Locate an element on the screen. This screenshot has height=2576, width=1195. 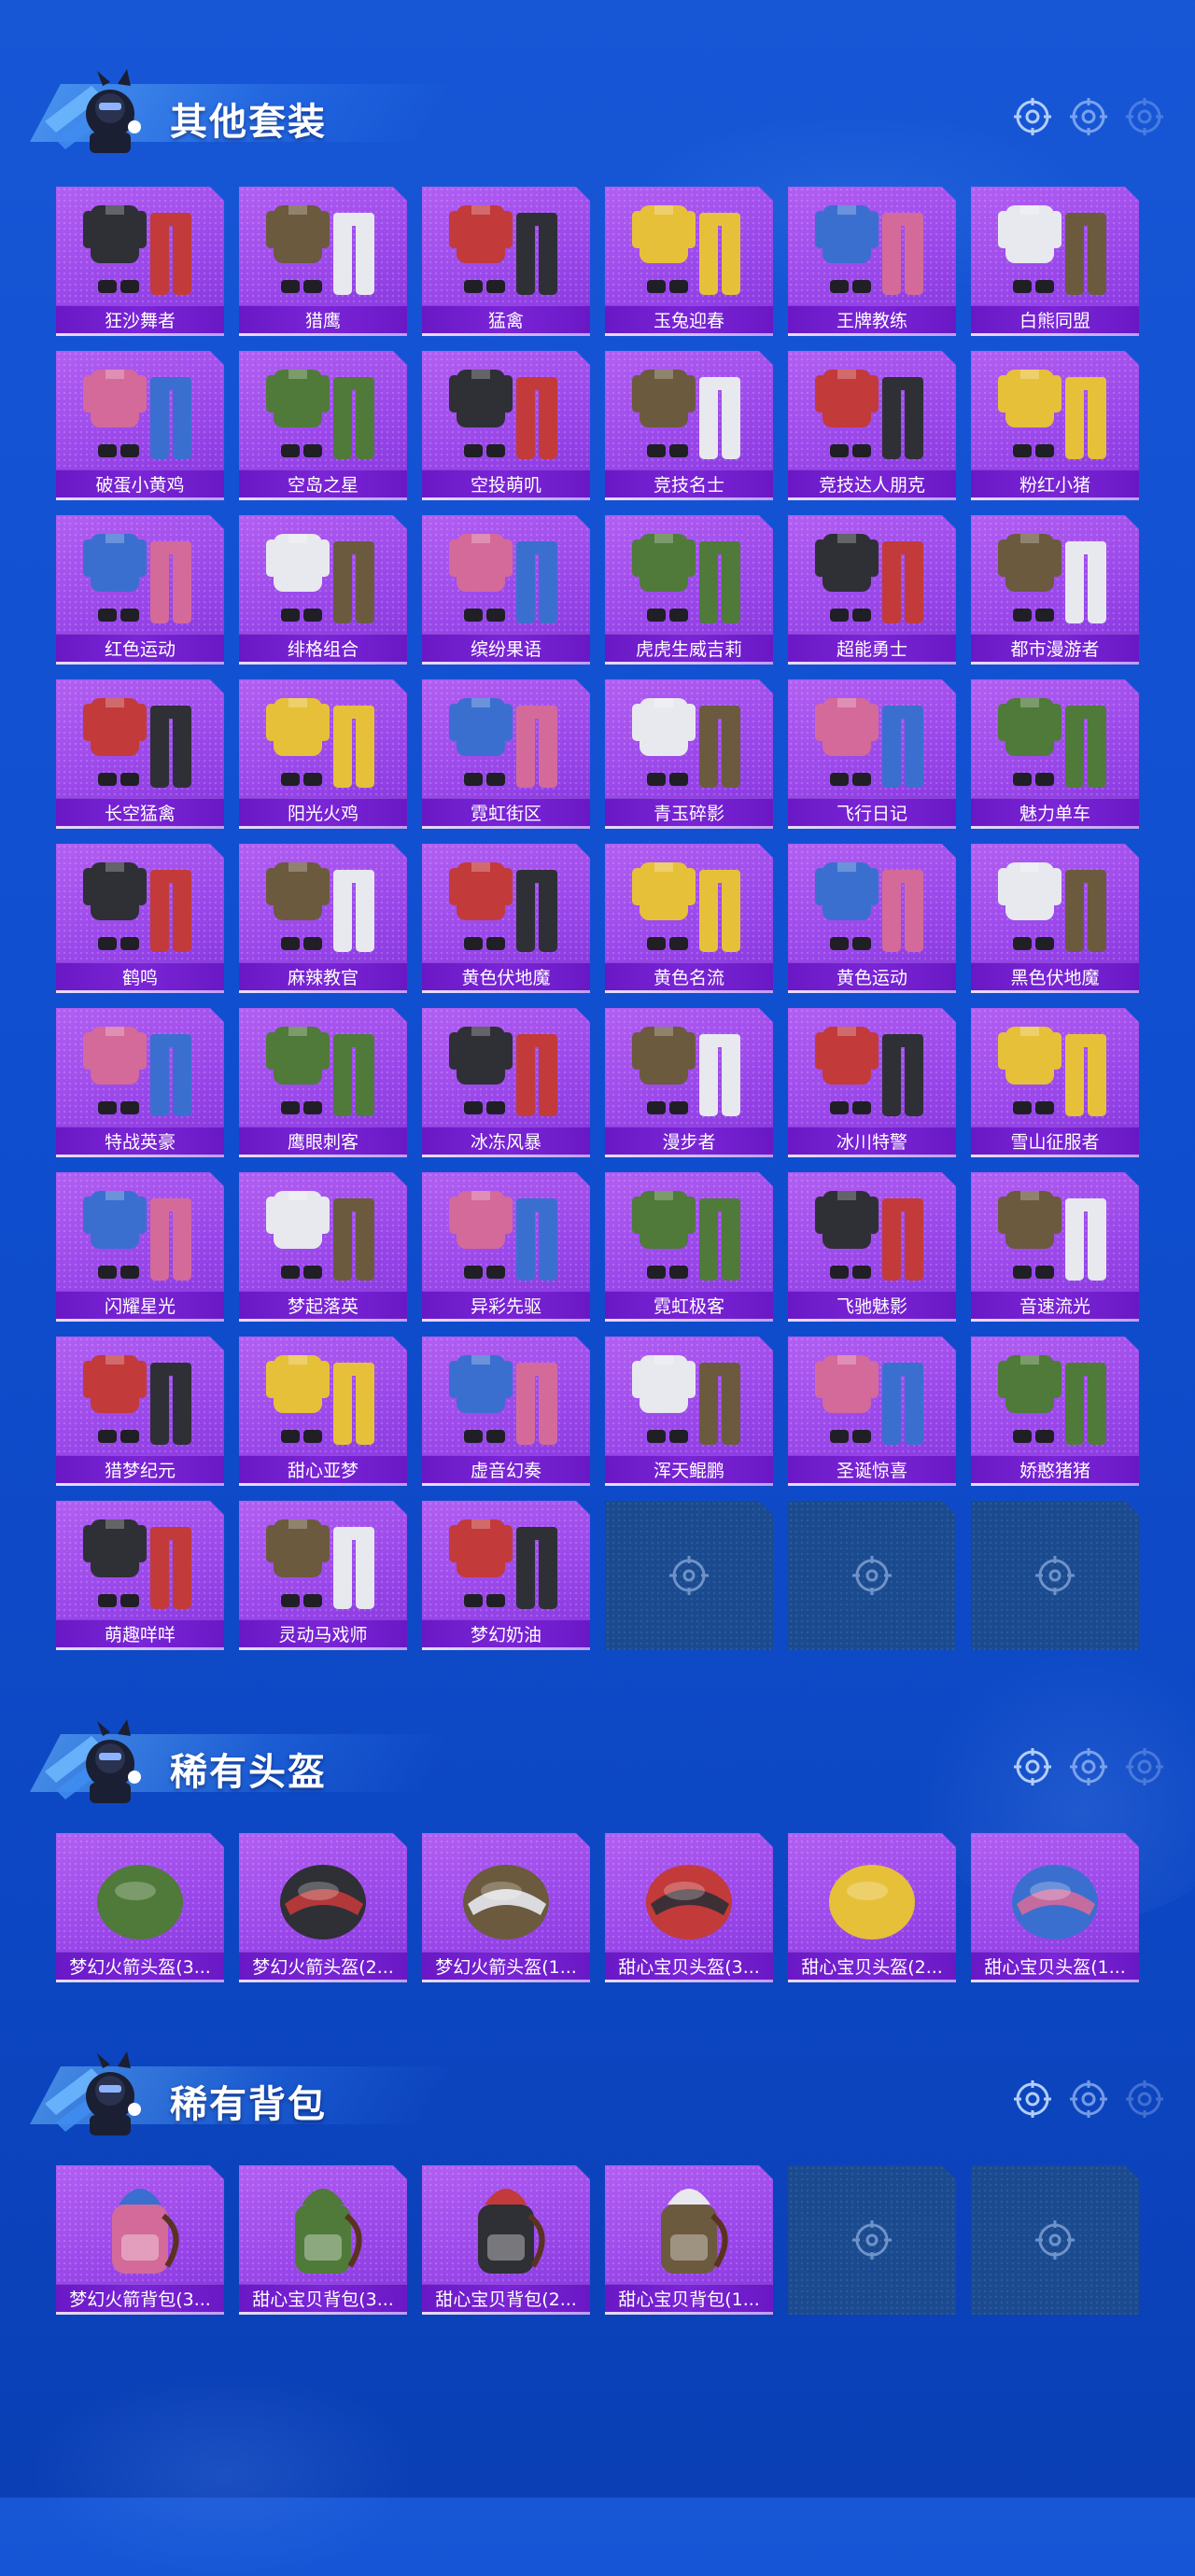
item-card: 魅力单车 is located at coordinates (1055, 754).